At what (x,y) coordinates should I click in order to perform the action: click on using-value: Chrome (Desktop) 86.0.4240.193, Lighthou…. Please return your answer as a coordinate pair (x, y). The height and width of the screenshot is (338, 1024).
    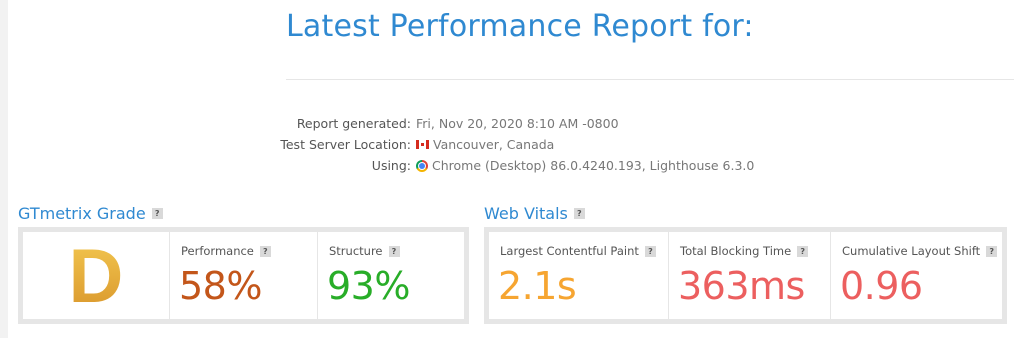
    Looking at the image, I should click on (593, 165).